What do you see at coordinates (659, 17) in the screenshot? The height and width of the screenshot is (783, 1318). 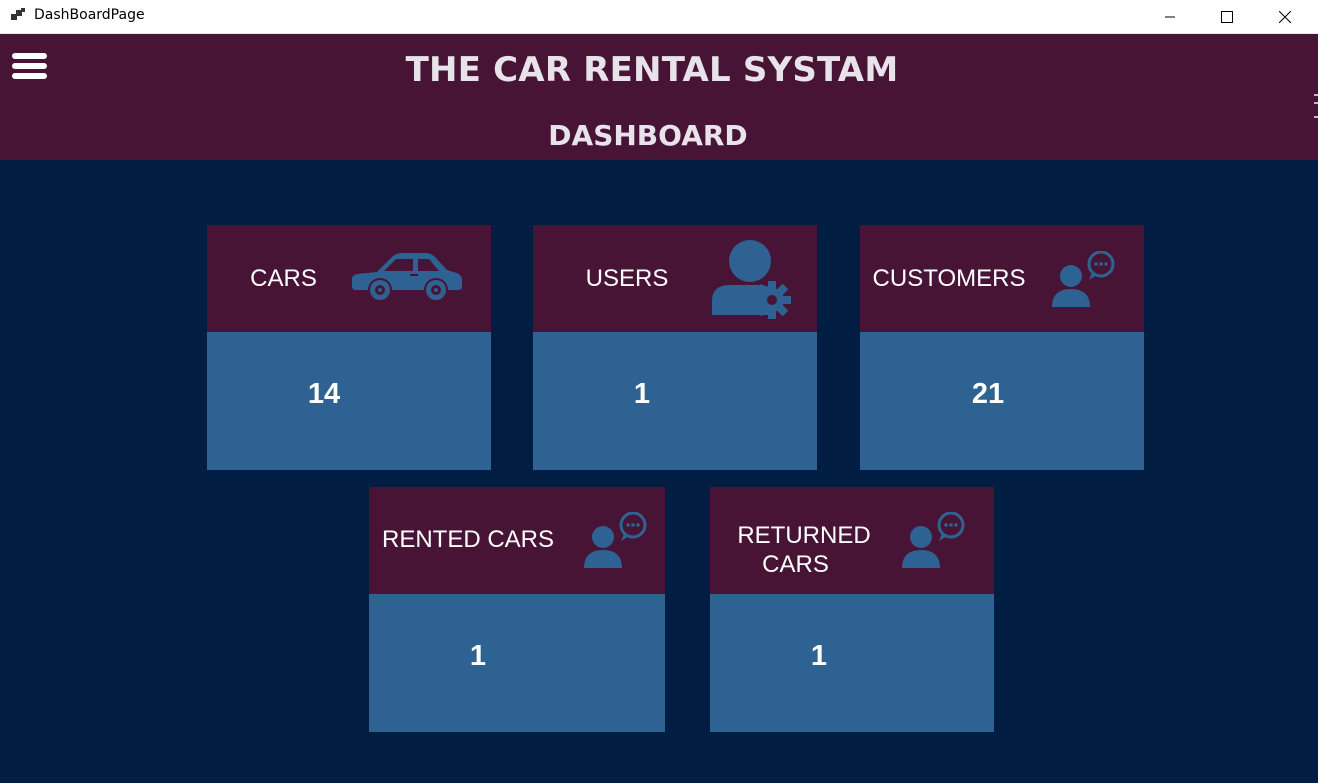 I see `window-titlebar: DashBoardPage` at bounding box center [659, 17].